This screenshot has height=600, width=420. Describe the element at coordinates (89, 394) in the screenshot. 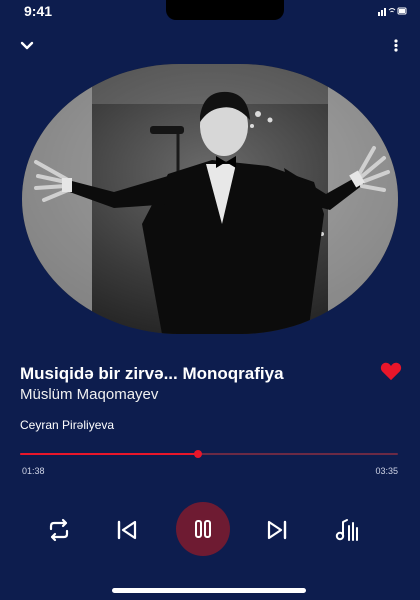

I see `track-artist: Müslüm Maqomayev` at that location.